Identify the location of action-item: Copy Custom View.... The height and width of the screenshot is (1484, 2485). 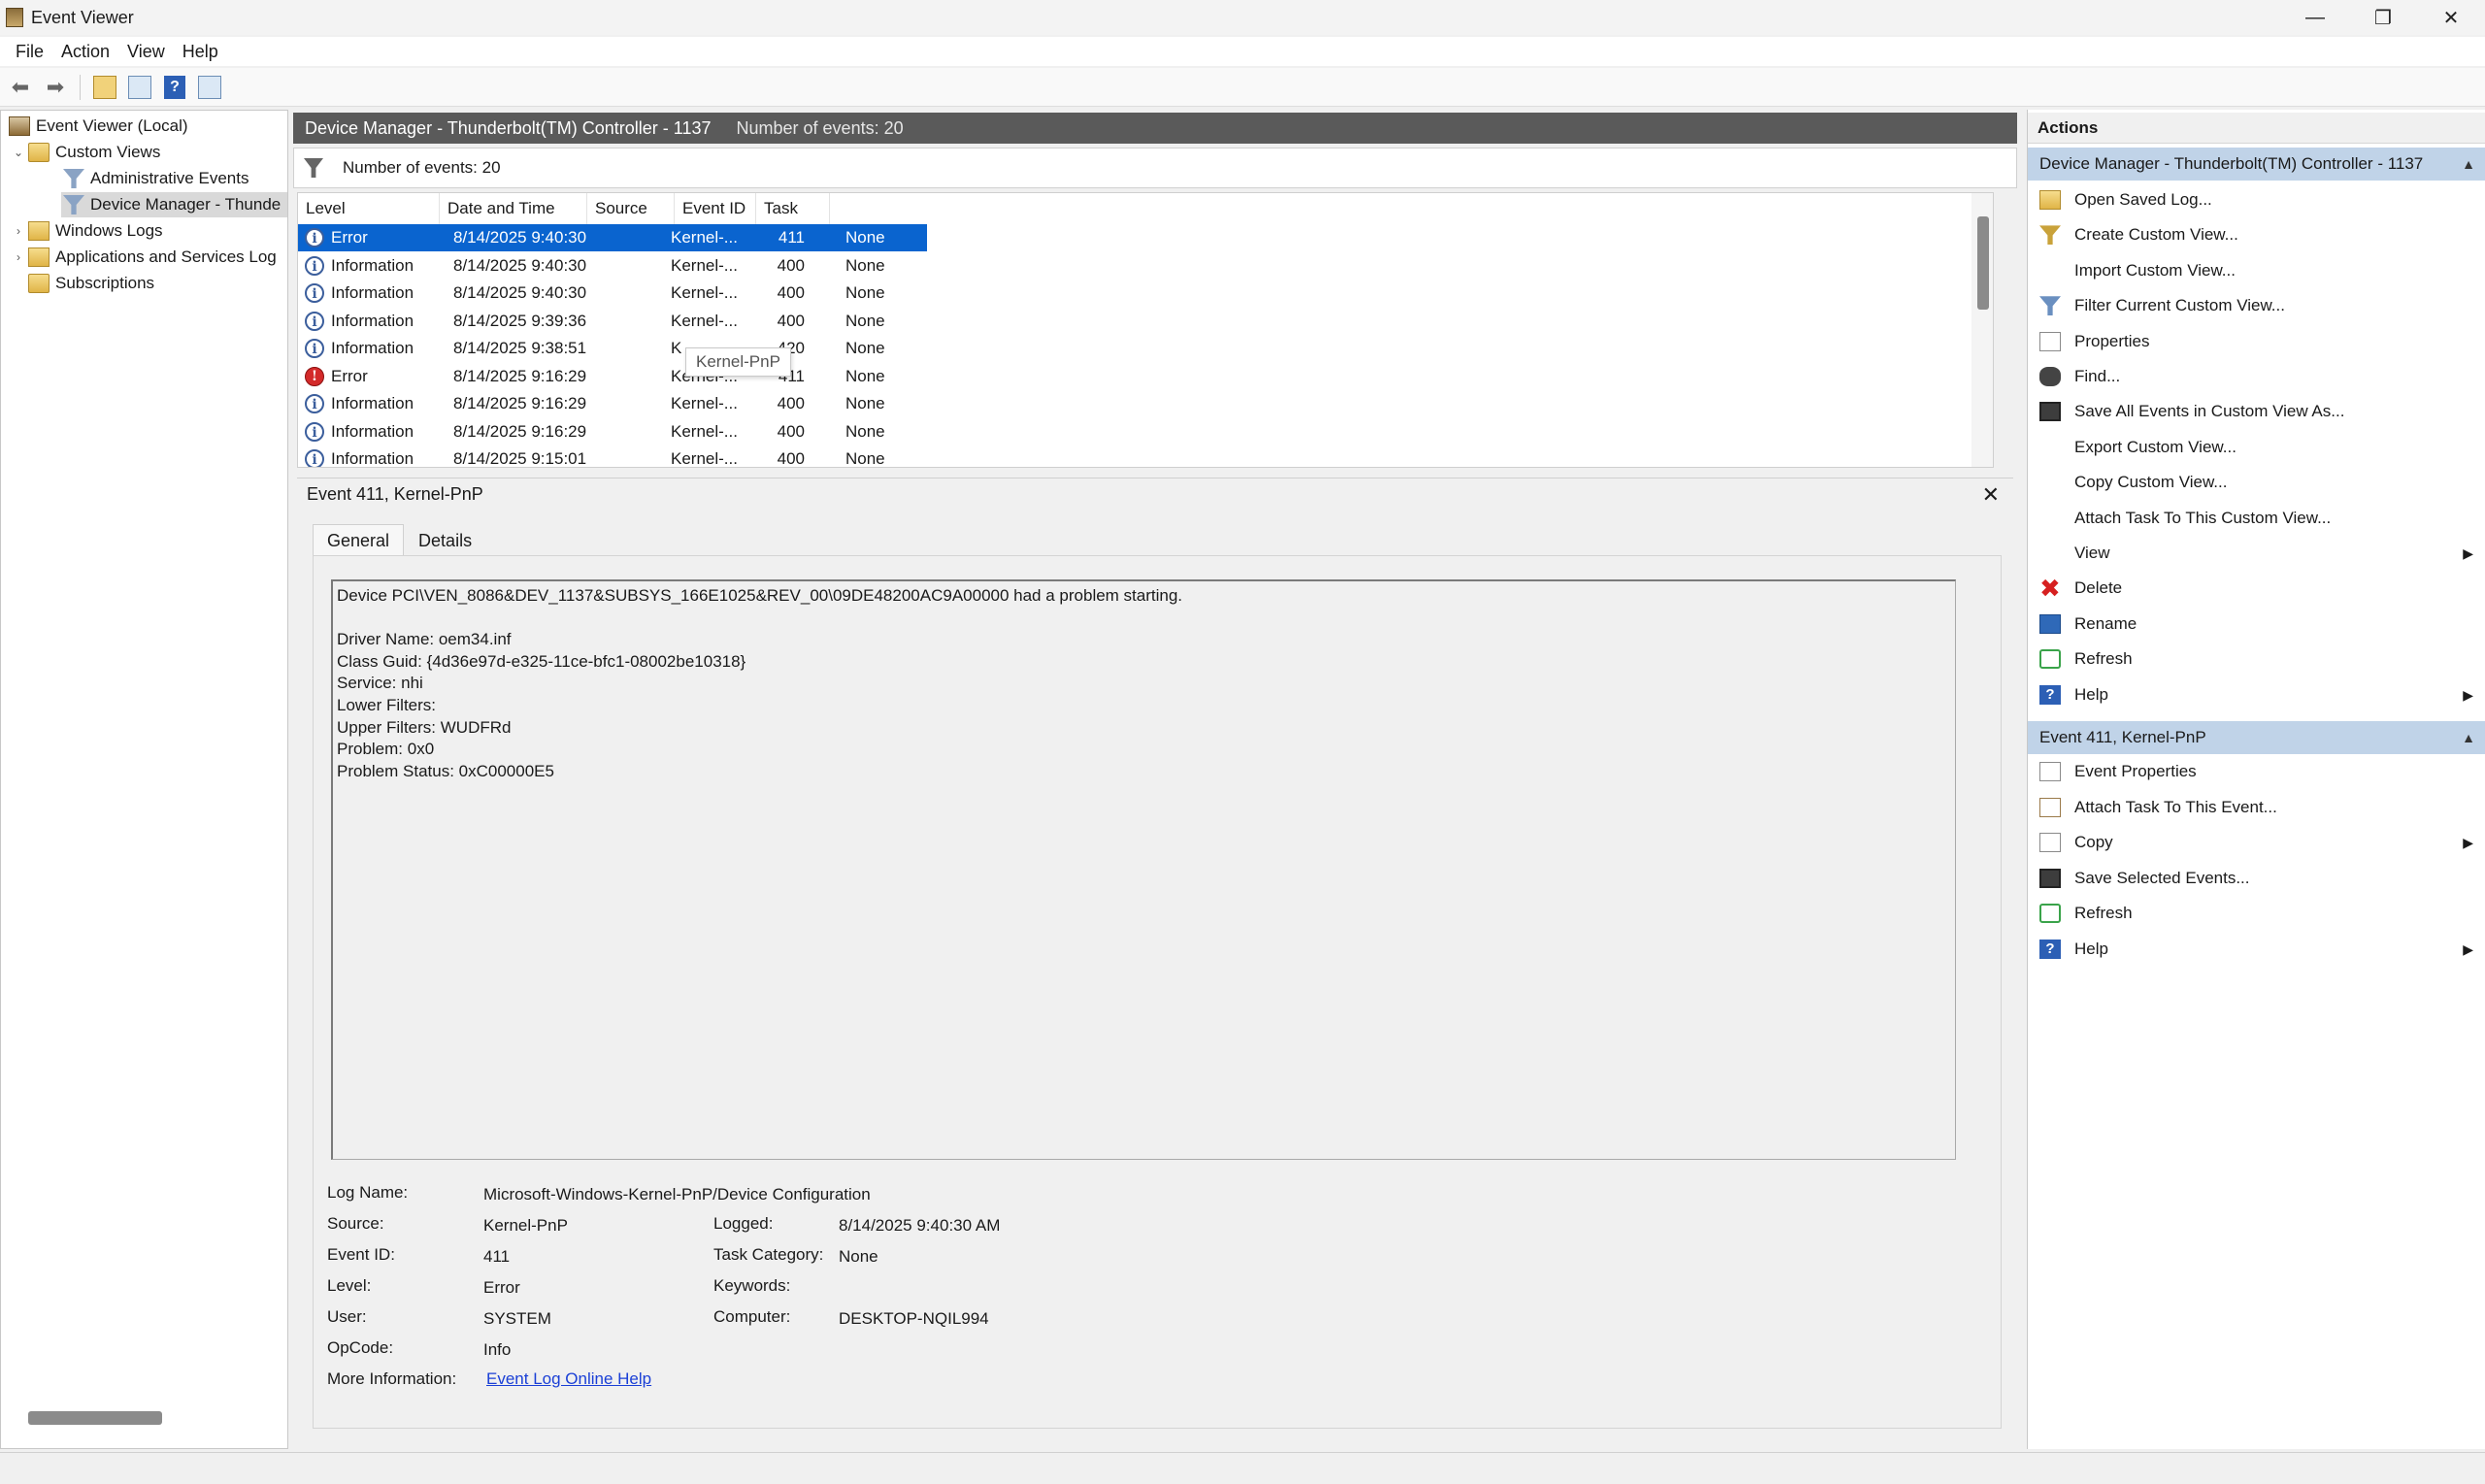
(2257, 482).